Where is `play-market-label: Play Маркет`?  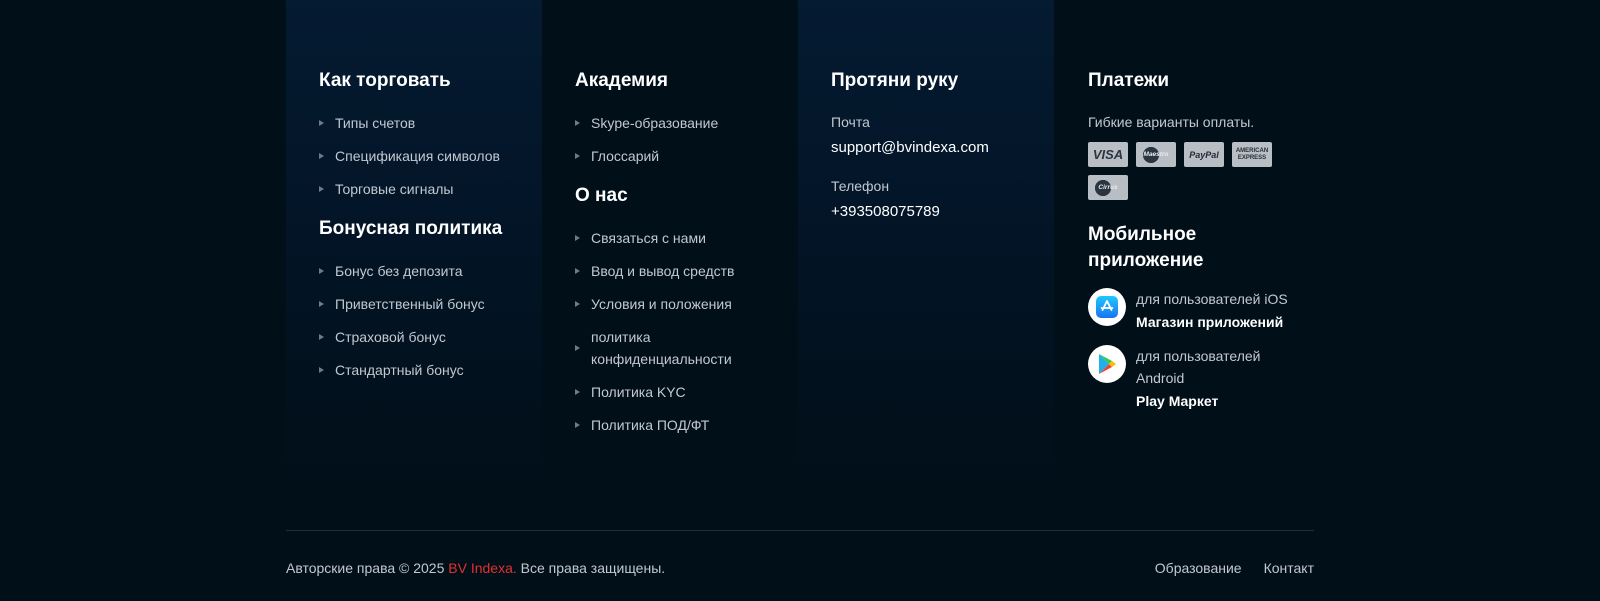
play-market-label: Play Маркет is located at coordinates (1177, 401).